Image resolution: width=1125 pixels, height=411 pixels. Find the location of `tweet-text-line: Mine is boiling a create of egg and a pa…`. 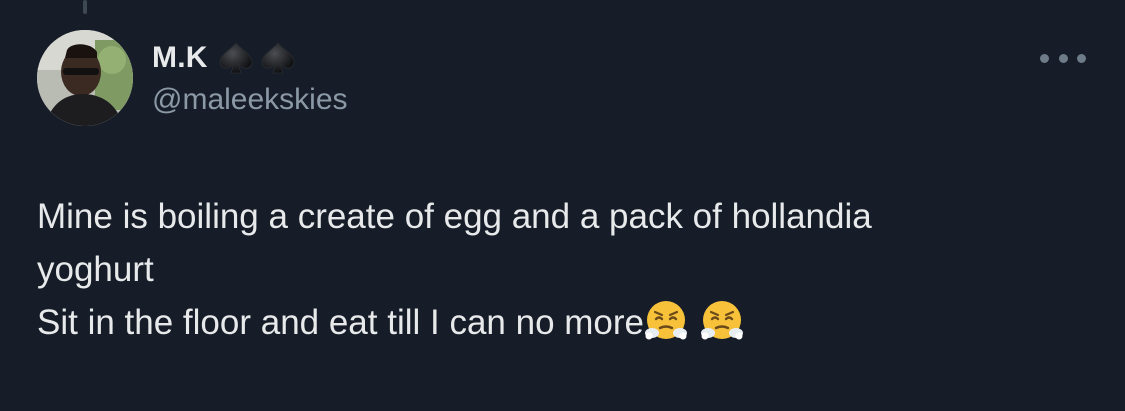

tweet-text-line: Mine is boiling a create of egg and a pa… is located at coordinates (454, 216).